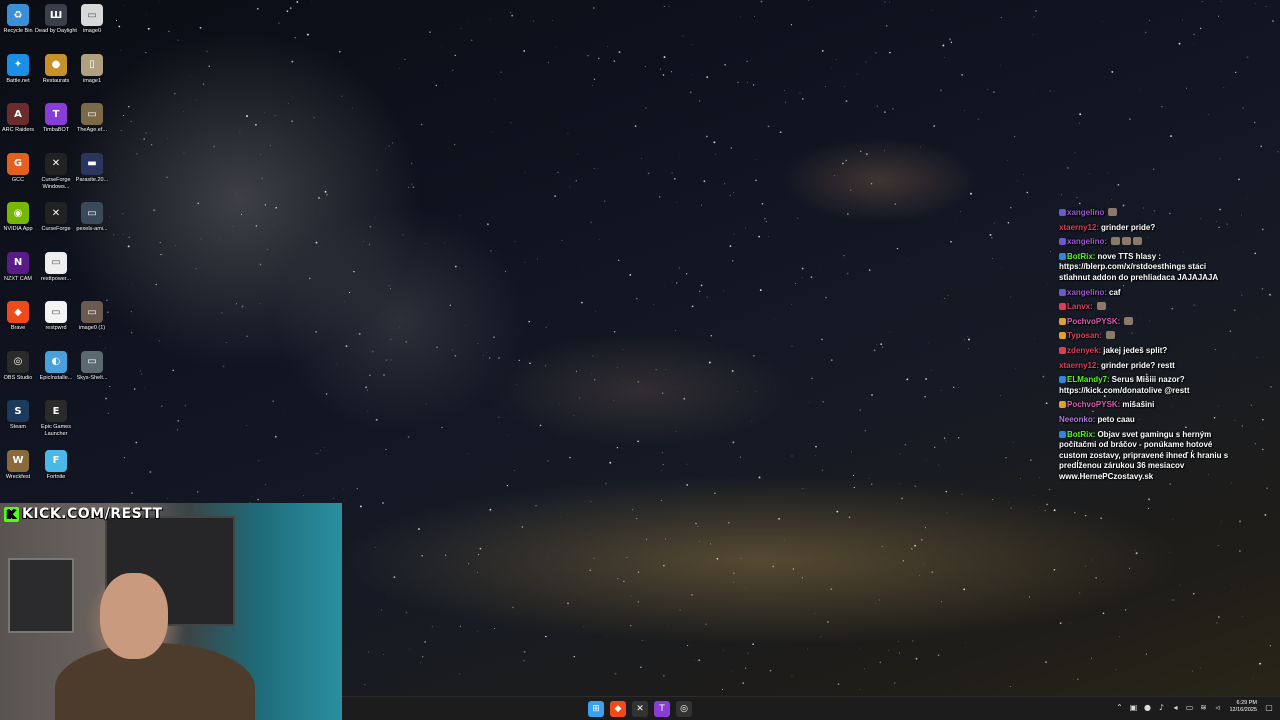 Image resolution: width=1280 pixels, height=720 pixels. I want to click on network-icon: ≋, so click(1203, 707).